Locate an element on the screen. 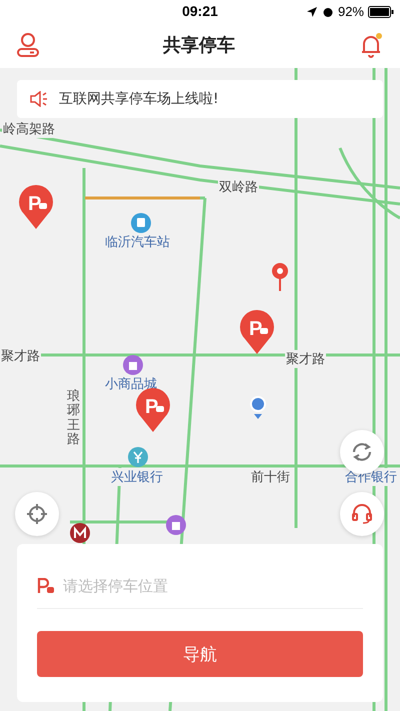  status-time: 09:21 is located at coordinates (200, 11).